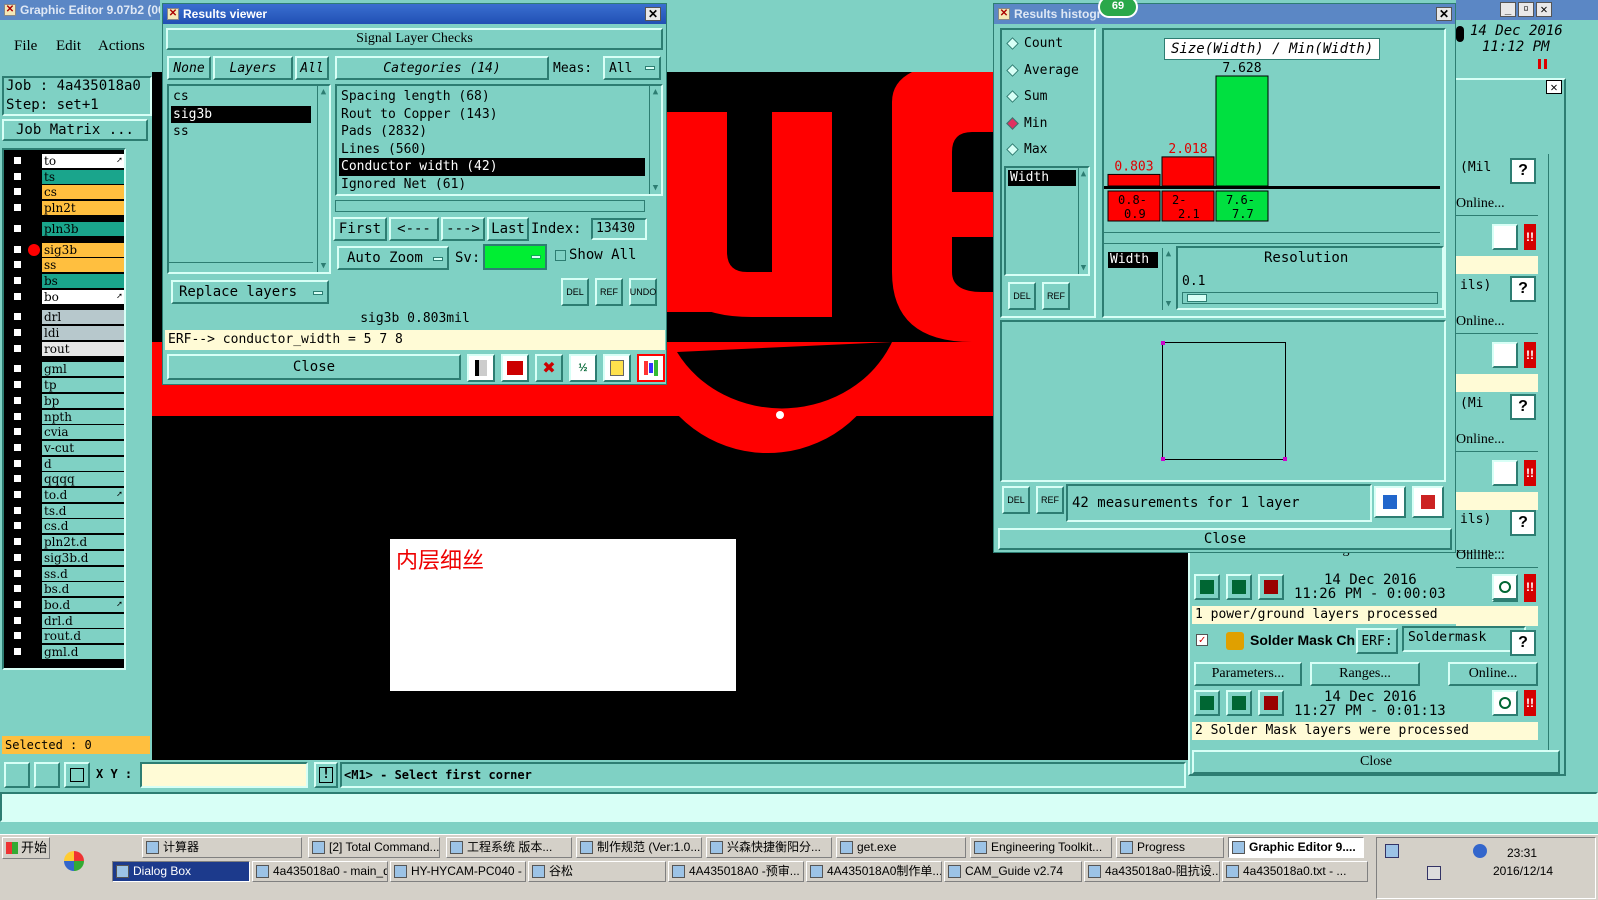 The width and height of the screenshot is (1598, 900). Describe the element at coordinates (241, 97) in the screenshot. I see `layer-list-item: cs` at that location.